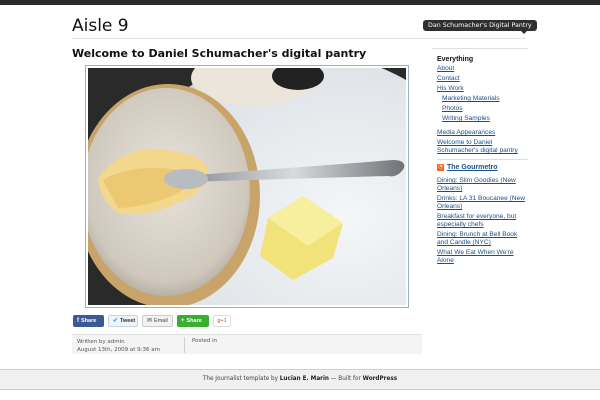 Image resolution: width=600 pixels, height=400 pixels. Describe the element at coordinates (183, 321) in the screenshot. I see `plus-icon: +` at that location.